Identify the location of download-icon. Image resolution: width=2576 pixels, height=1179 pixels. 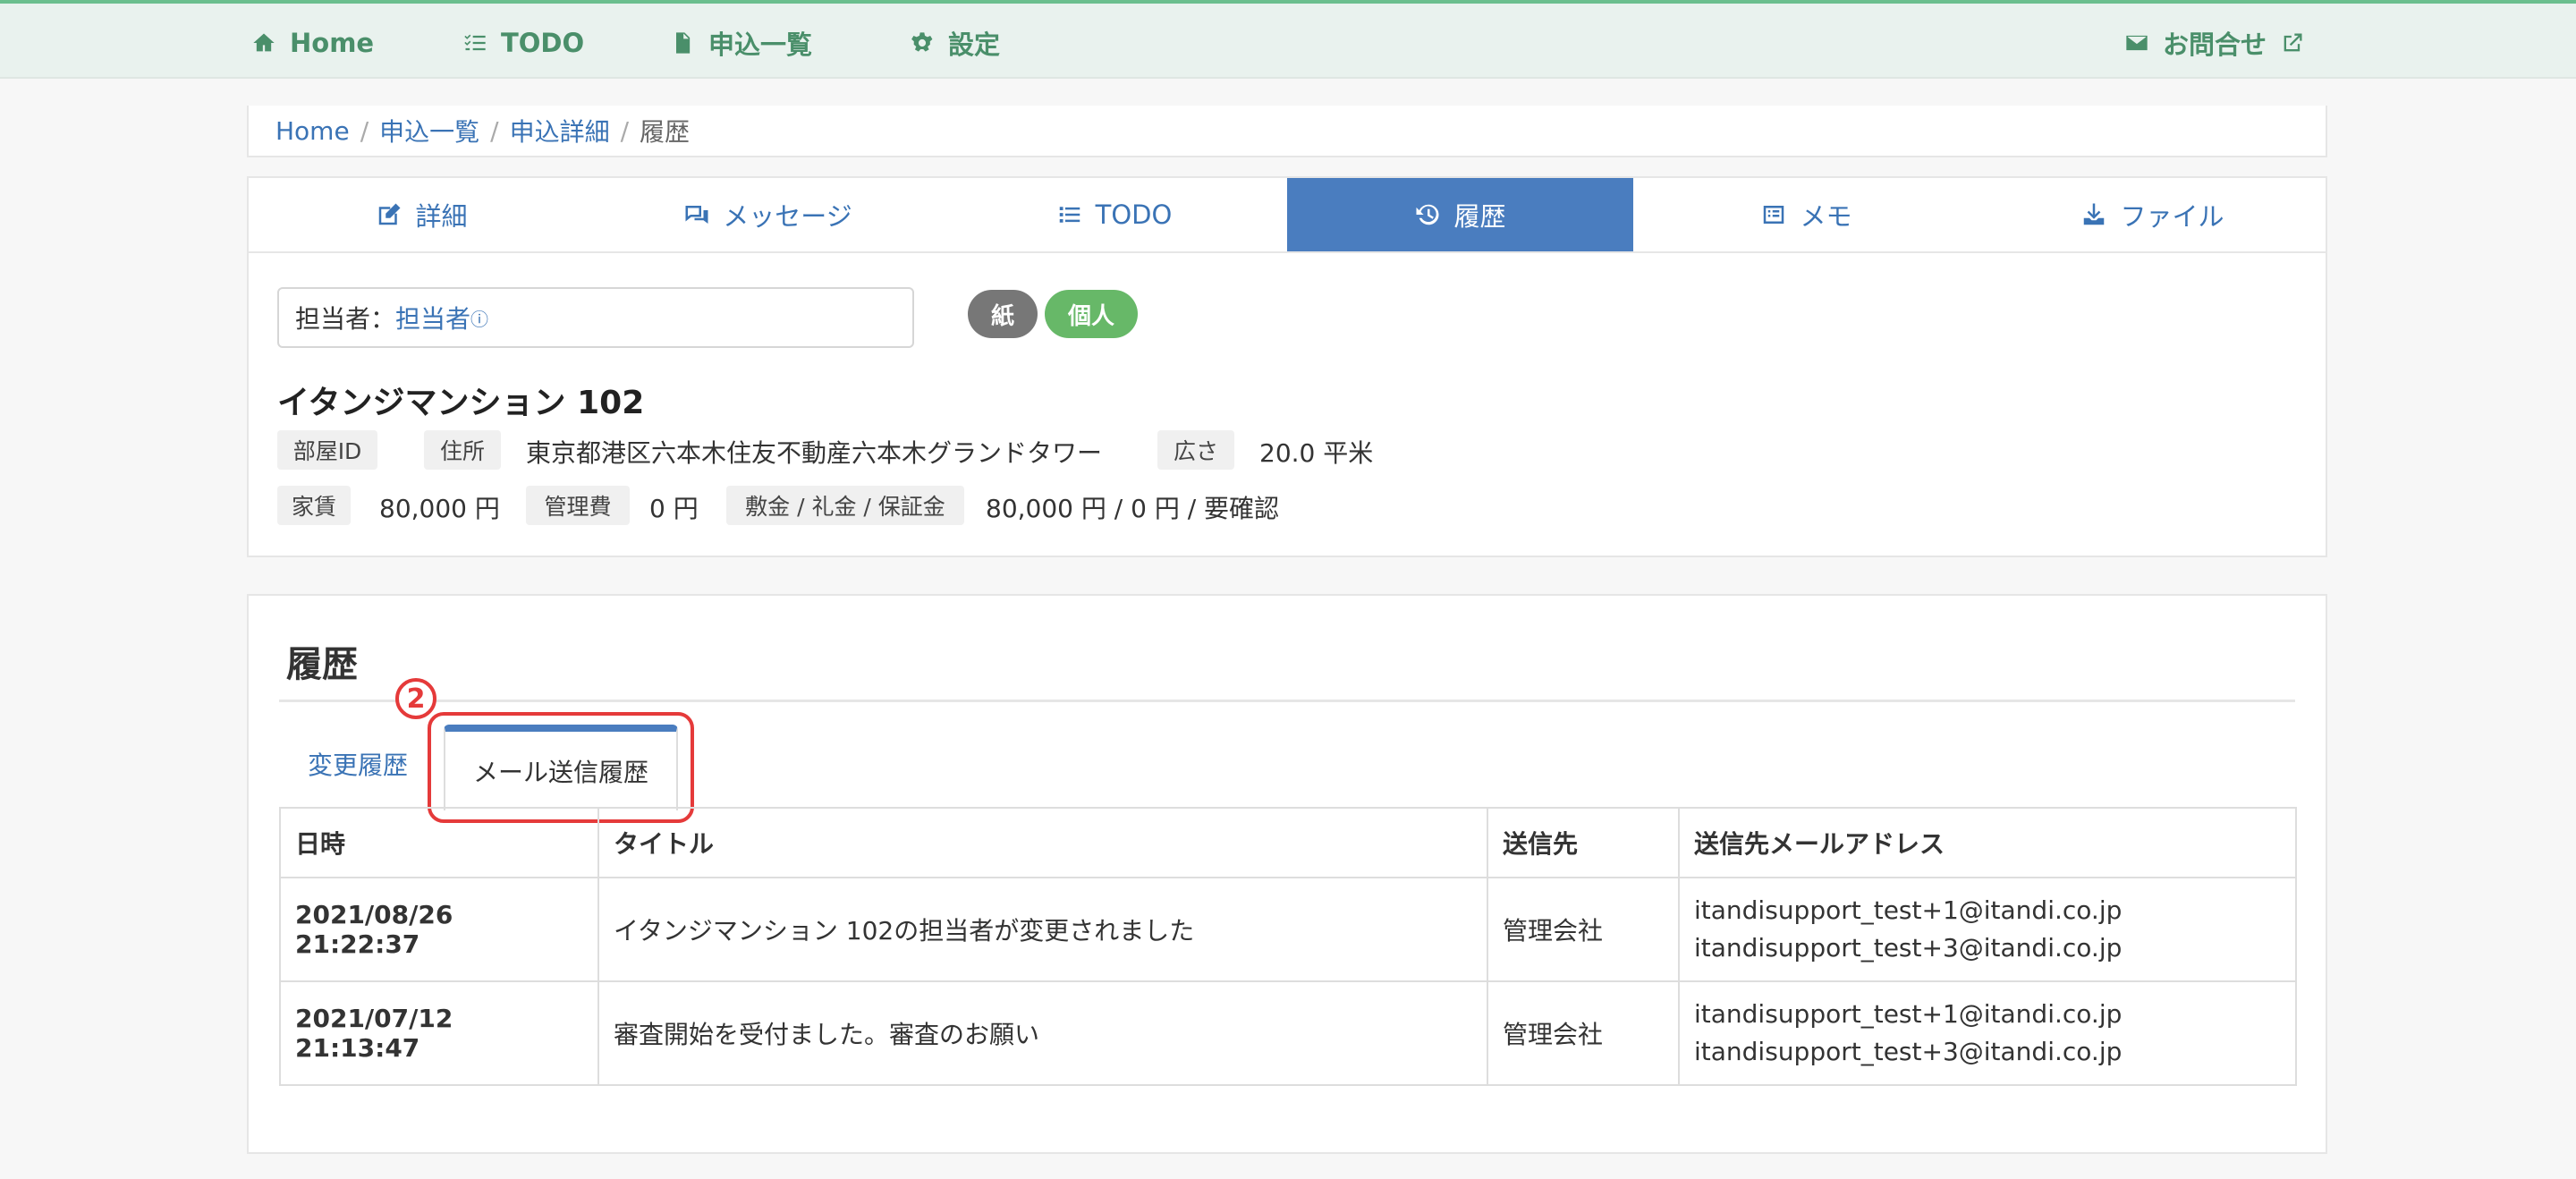
(2094, 214).